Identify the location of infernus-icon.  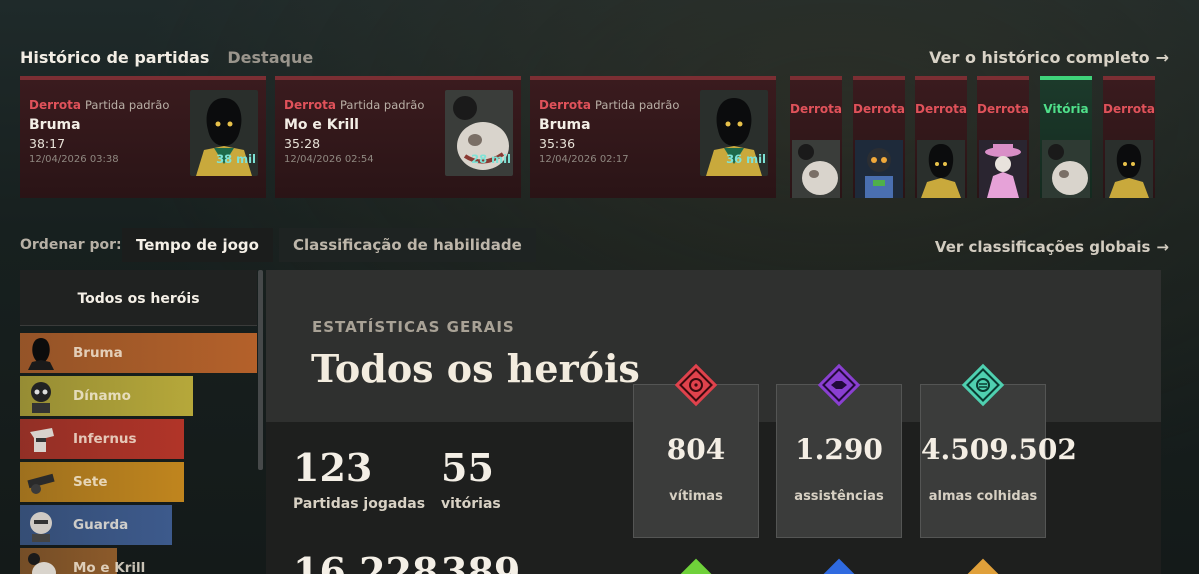
(41, 439).